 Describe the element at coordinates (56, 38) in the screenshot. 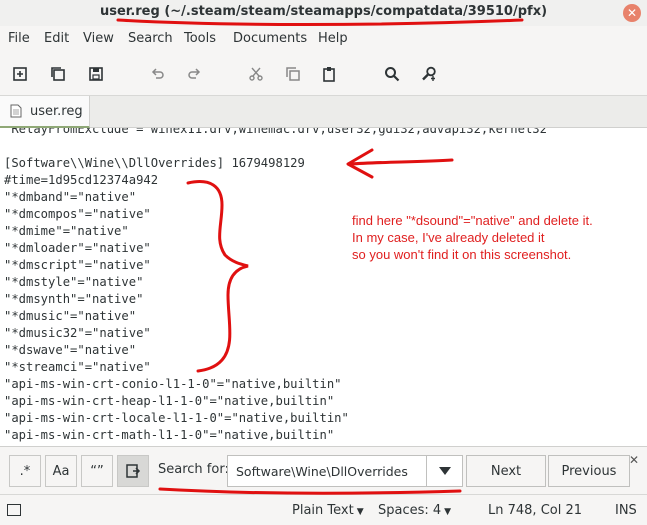

I see `menu-edit: Edit` at that location.